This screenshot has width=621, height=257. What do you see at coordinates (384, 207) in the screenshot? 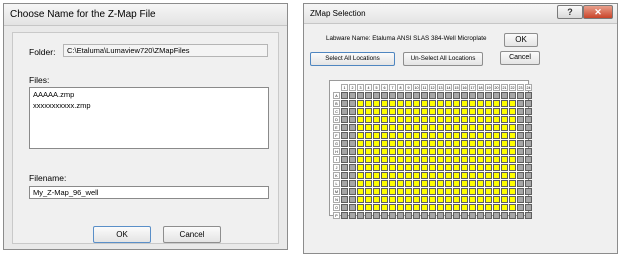
I see `well-O6` at bounding box center [384, 207].